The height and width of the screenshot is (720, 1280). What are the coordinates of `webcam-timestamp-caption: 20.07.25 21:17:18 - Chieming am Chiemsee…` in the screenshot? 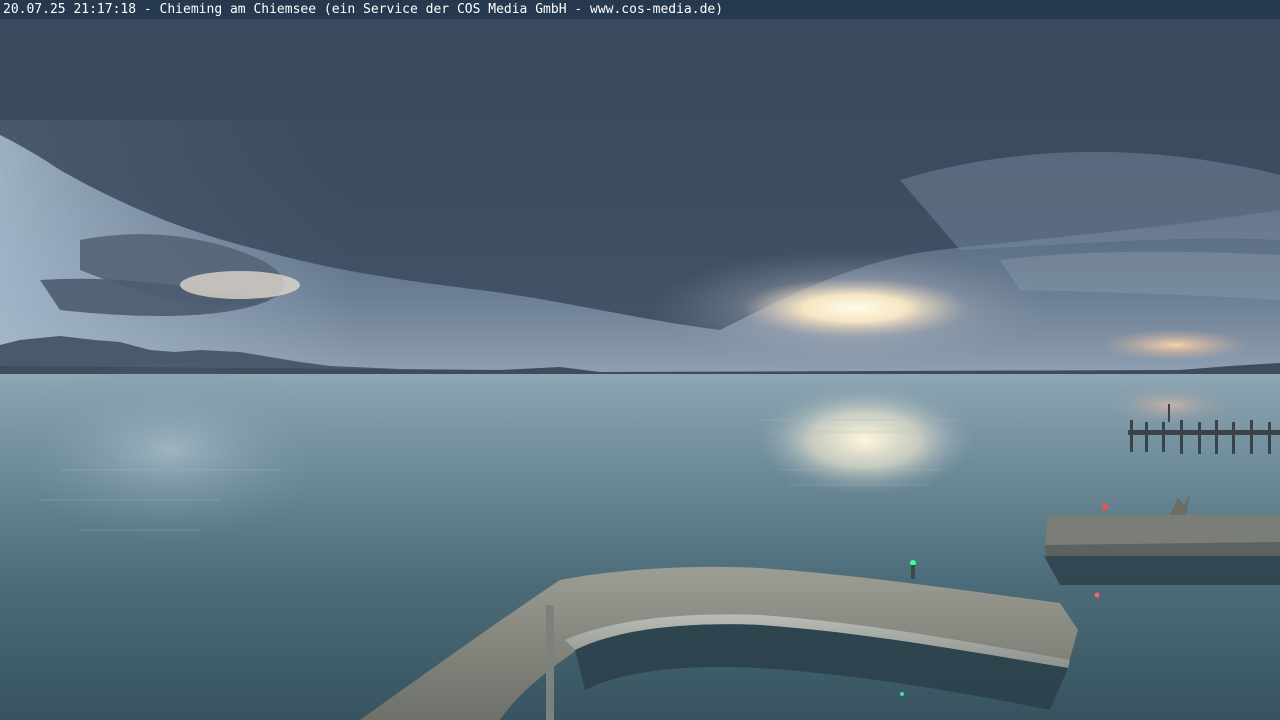 It's located at (363, 9).